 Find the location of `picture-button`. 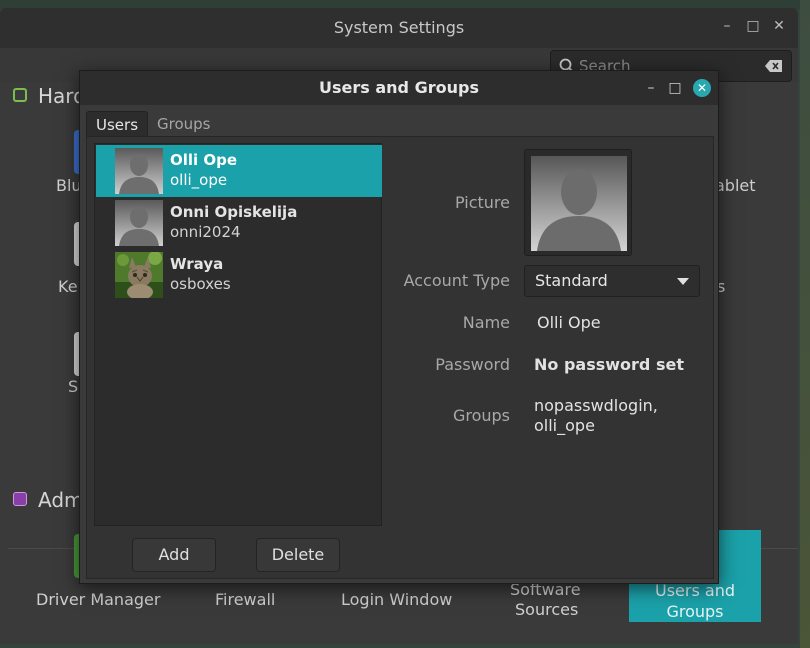

picture-button is located at coordinates (578, 202).